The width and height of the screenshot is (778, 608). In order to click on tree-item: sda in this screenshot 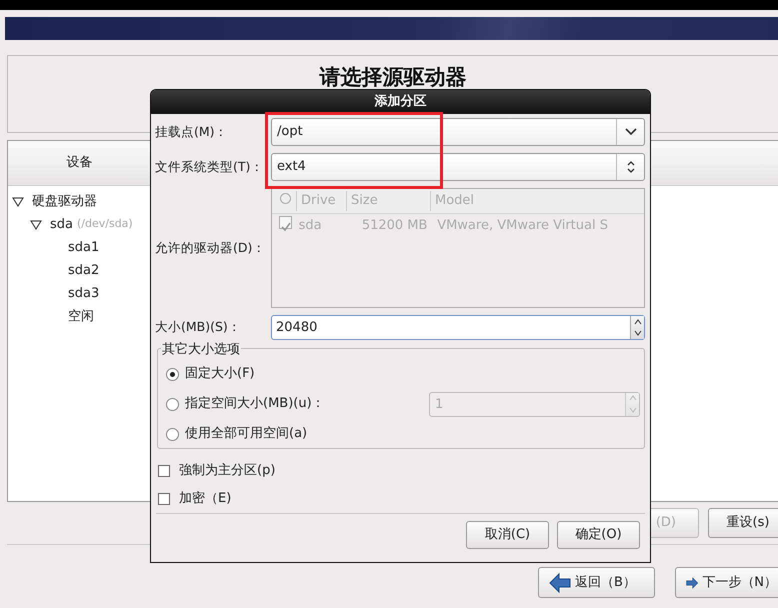, I will do `click(61, 224)`.